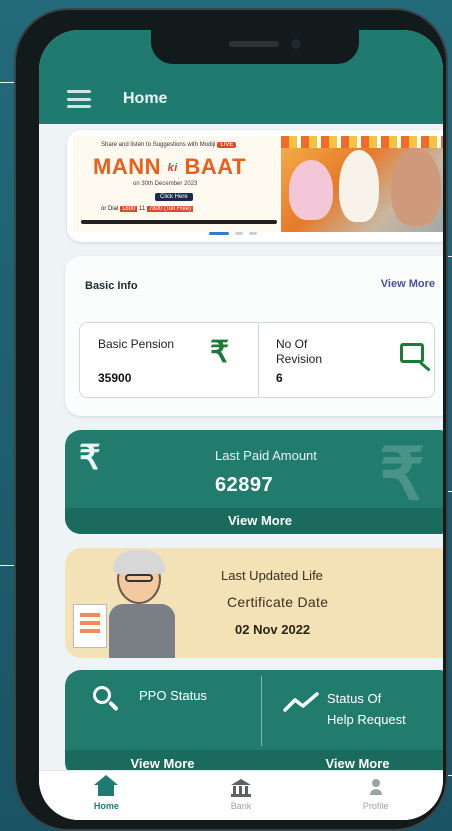 The image size is (452, 831). Describe the element at coordinates (272, 575) in the screenshot. I see `life-certificate-label-1: Last Updated Life` at that location.